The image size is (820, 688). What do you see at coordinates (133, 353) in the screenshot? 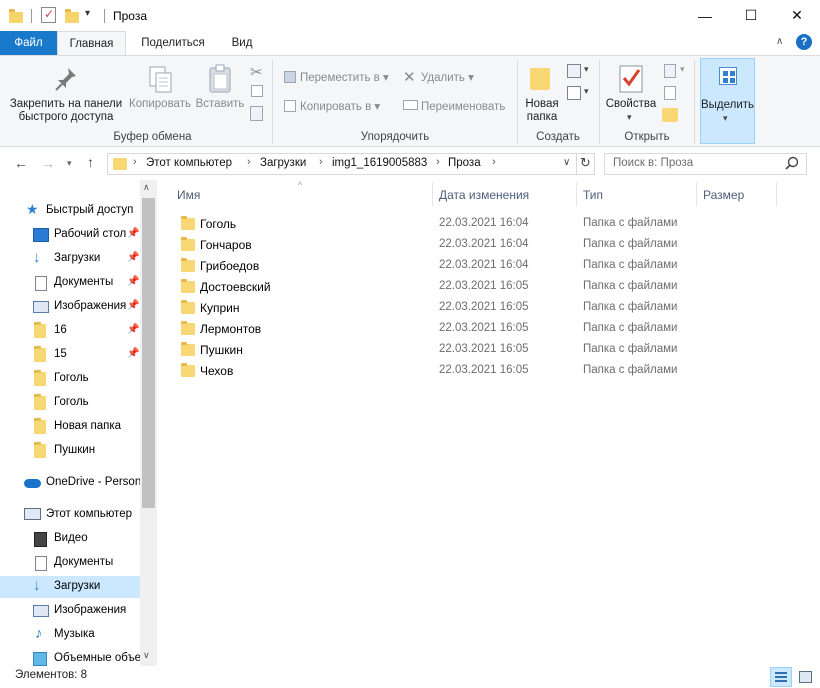
I see `pin-icon: 📌` at bounding box center [133, 353].